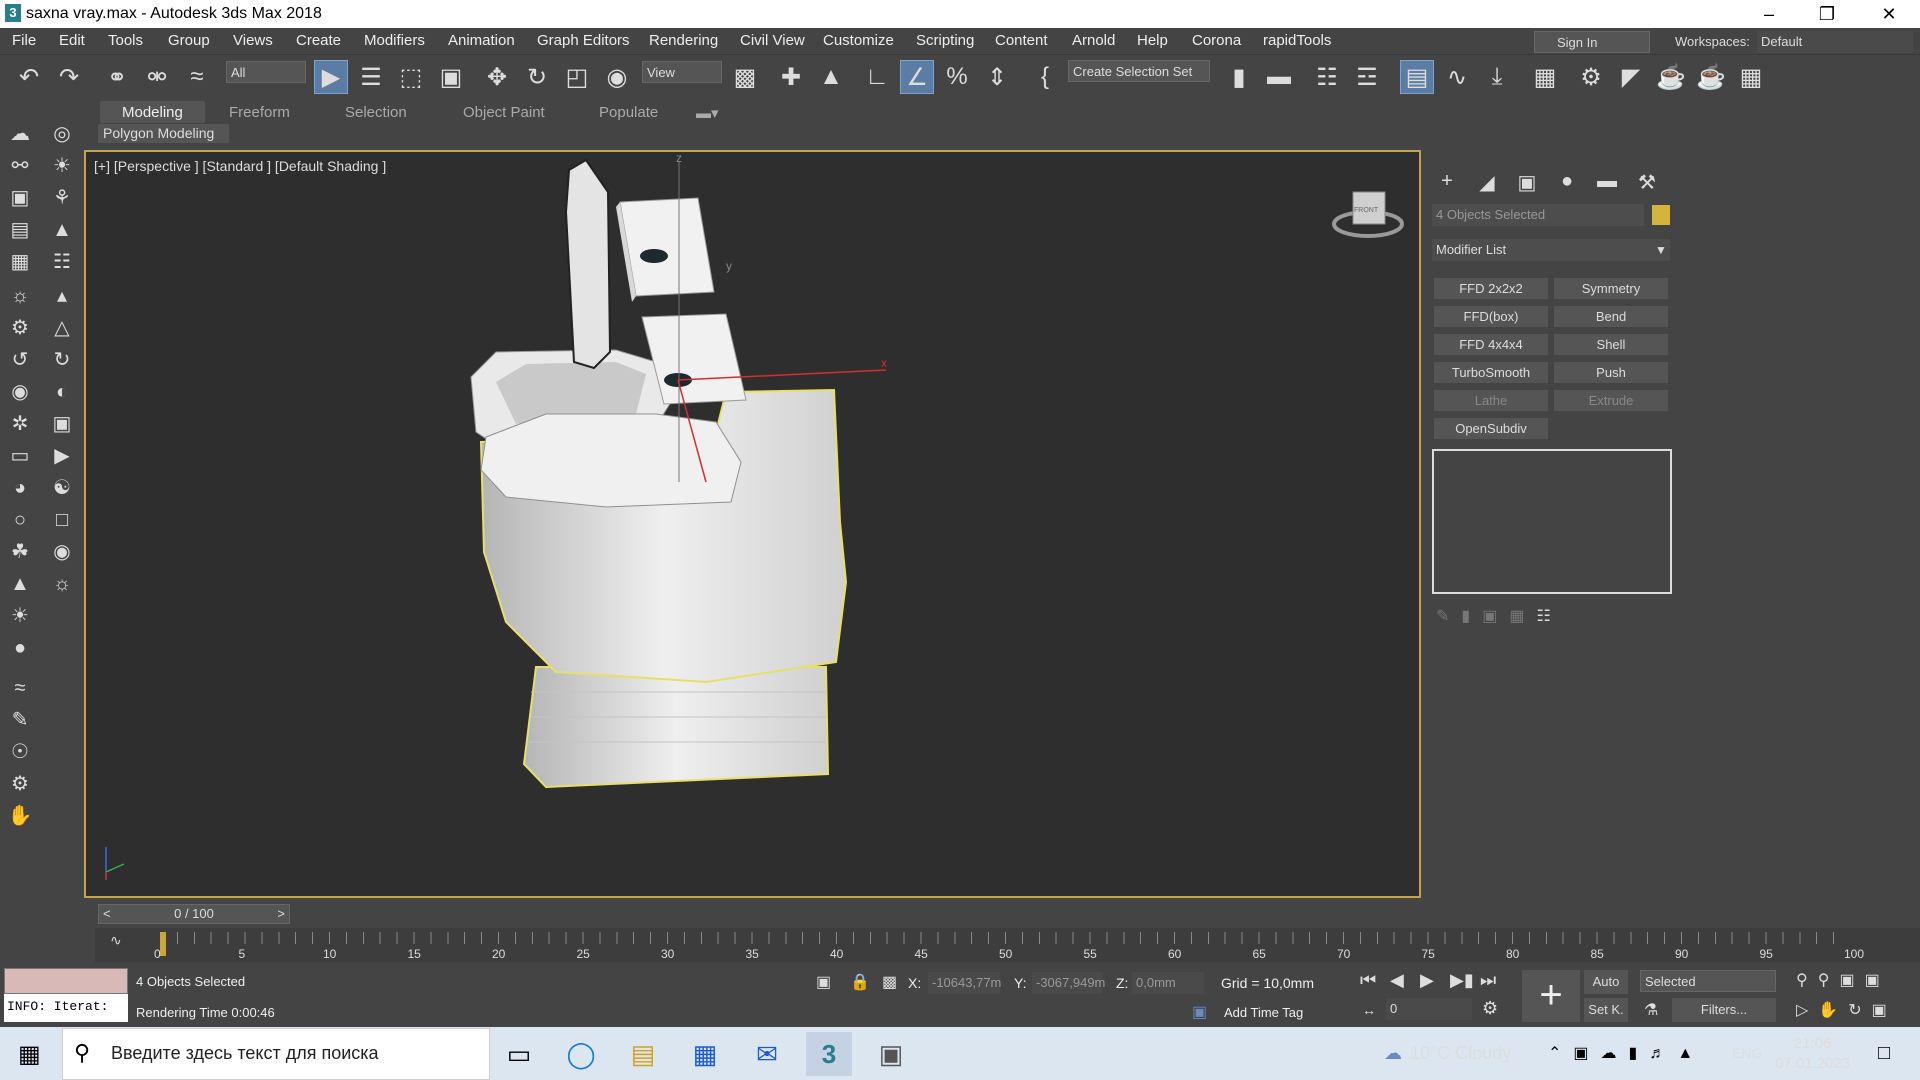 The width and height of the screenshot is (1920, 1080). What do you see at coordinates (107, 914) in the screenshot?
I see `prev-frame-icon: <` at bounding box center [107, 914].